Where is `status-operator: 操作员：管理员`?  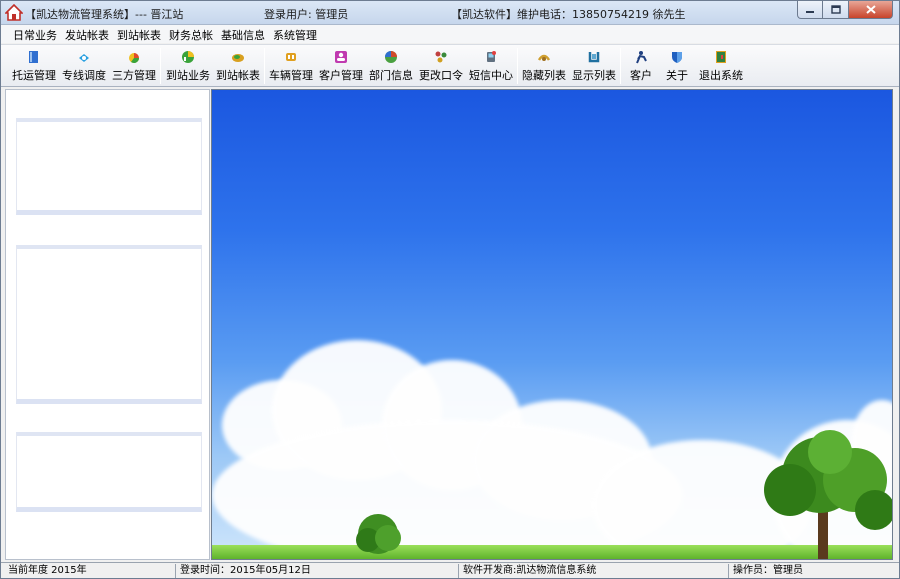
status-operator: 操作员：管理员 is located at coordinates (768, 570).